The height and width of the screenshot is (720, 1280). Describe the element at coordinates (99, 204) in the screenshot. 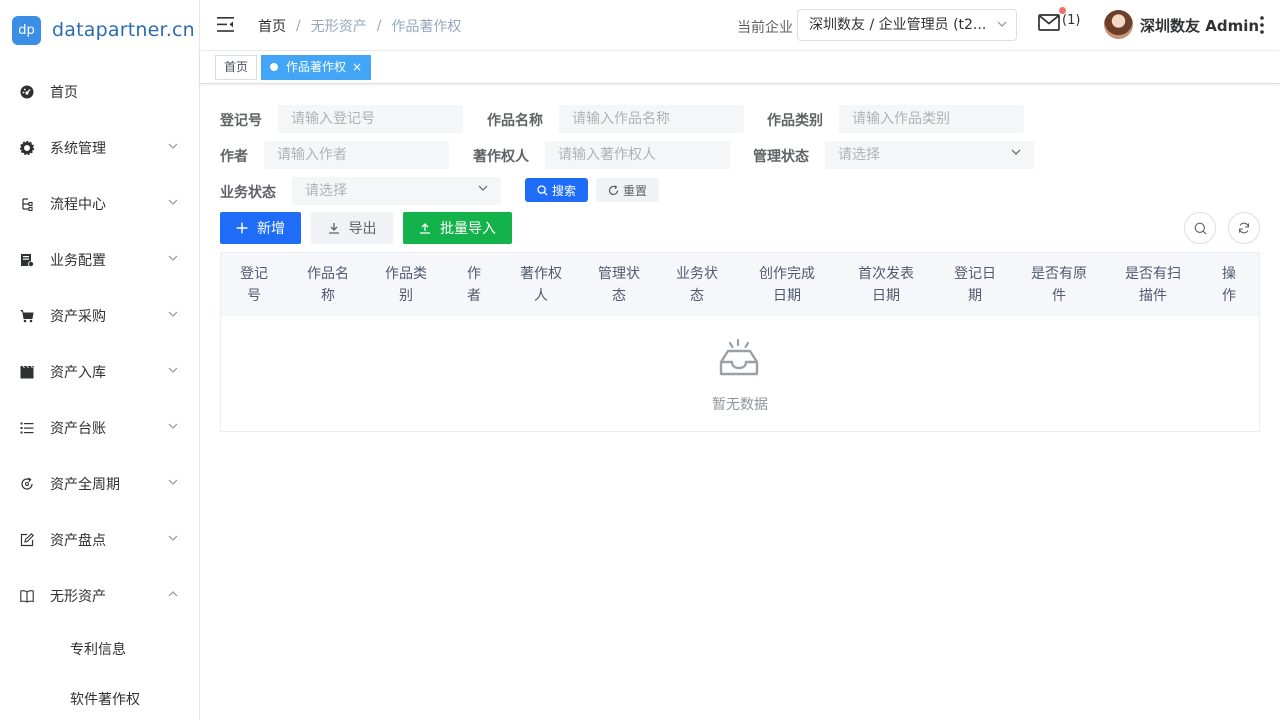

I see `sidebar-item-workflow: 流程中心` at that location.